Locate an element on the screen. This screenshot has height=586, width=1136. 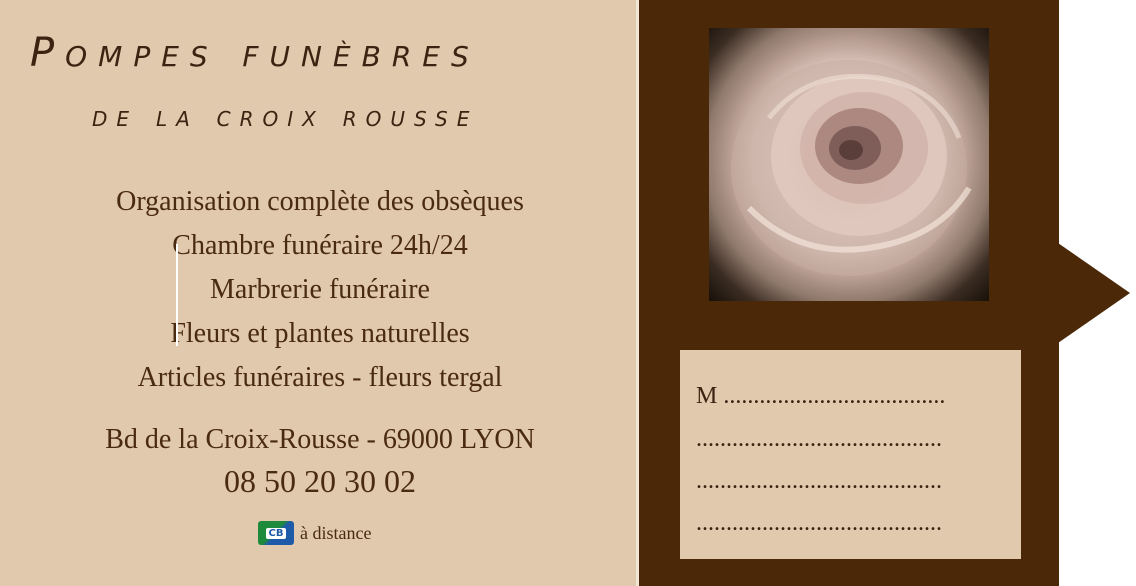
cb-card-icon: CB is located at coordinates (276, 533).